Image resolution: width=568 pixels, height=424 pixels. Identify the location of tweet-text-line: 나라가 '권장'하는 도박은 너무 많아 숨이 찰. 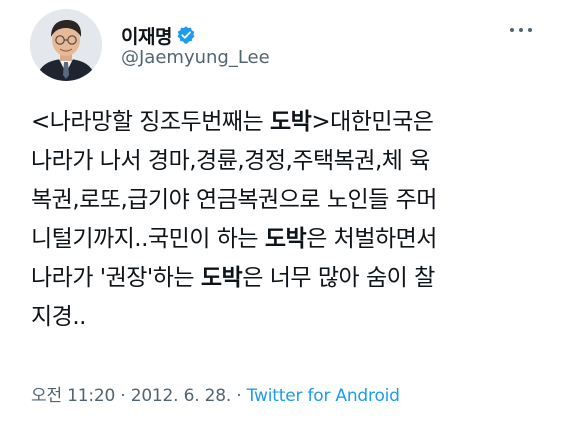
(291, 278).